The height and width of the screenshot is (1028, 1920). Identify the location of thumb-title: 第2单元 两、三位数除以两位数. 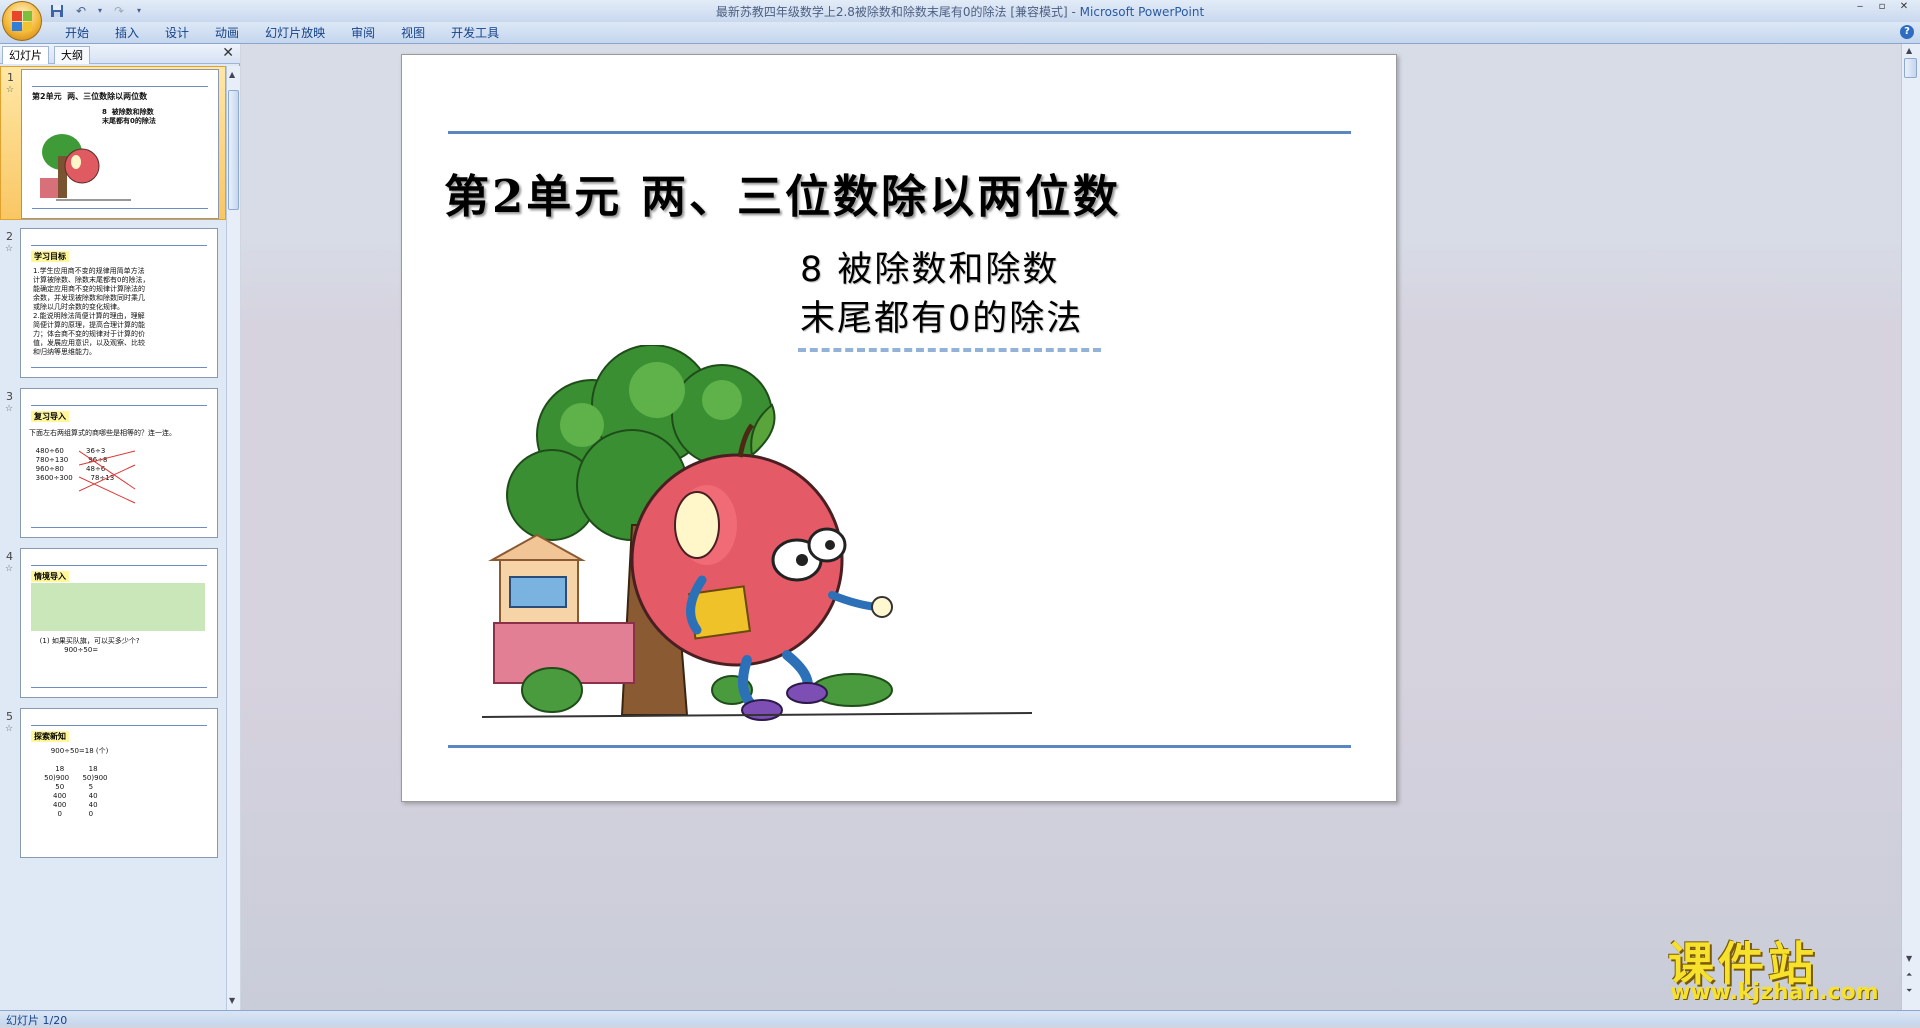
(90, 96).